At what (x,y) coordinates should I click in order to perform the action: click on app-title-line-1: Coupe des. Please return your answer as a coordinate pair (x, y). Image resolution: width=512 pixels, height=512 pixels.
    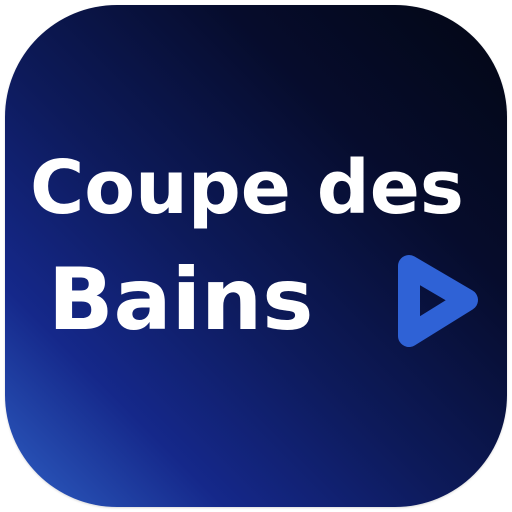
    Looking at the image, I should click on (247, 188).